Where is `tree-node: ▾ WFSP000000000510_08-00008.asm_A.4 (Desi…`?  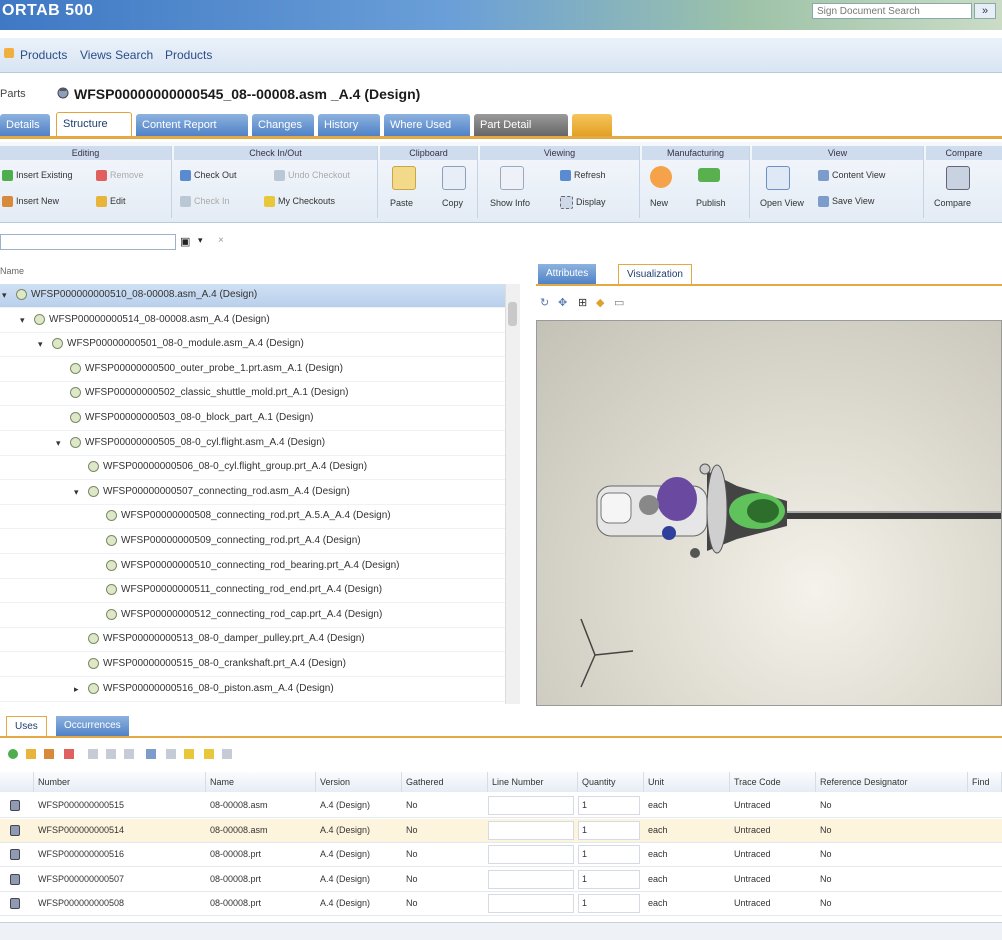 tree-node: ▾ WFSP000000000510_08-00008.asm_A.4 (Desi… is located at coordinates (252, 296).